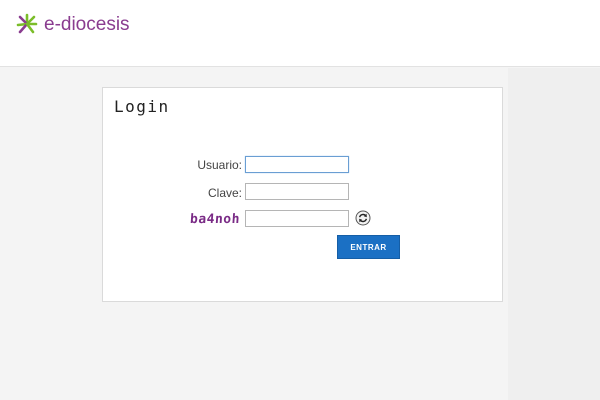 Image resolution: width=600 pixels, height=400 pixels. Describe the element at coordinates (219, 165) in the screenshot. I see `username-label: Usuario:` at that location.